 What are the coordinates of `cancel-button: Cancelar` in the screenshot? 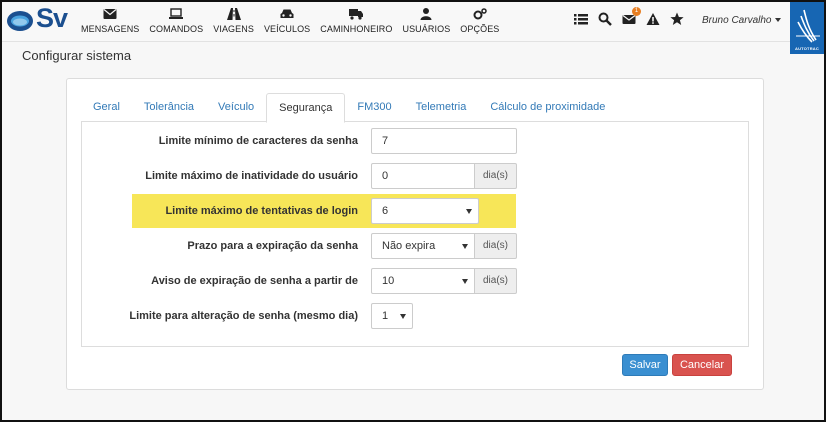 It's located at (702, 365).